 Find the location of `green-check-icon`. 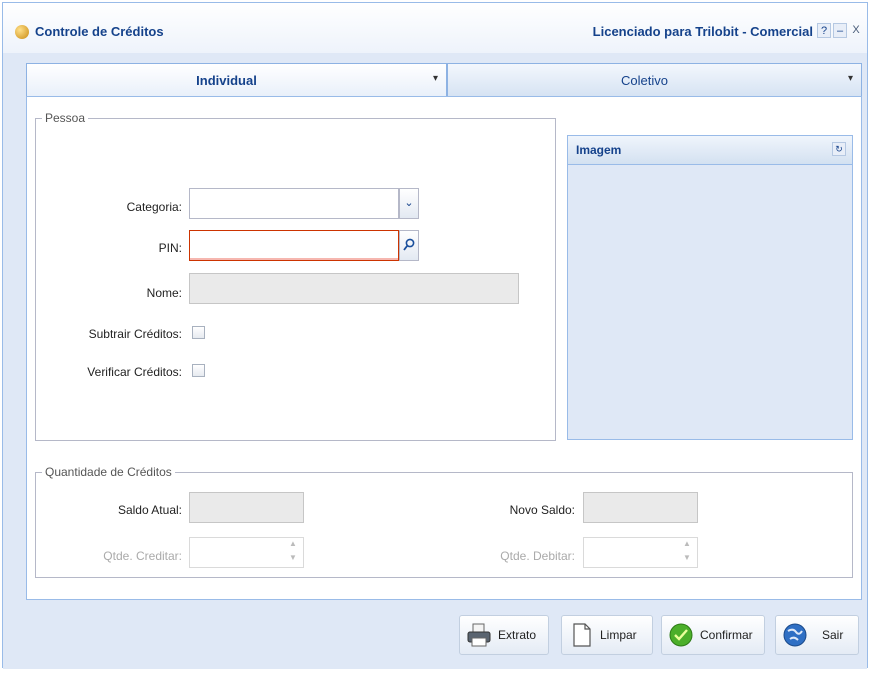

green-check-icon is located at coordinates (681, 635).